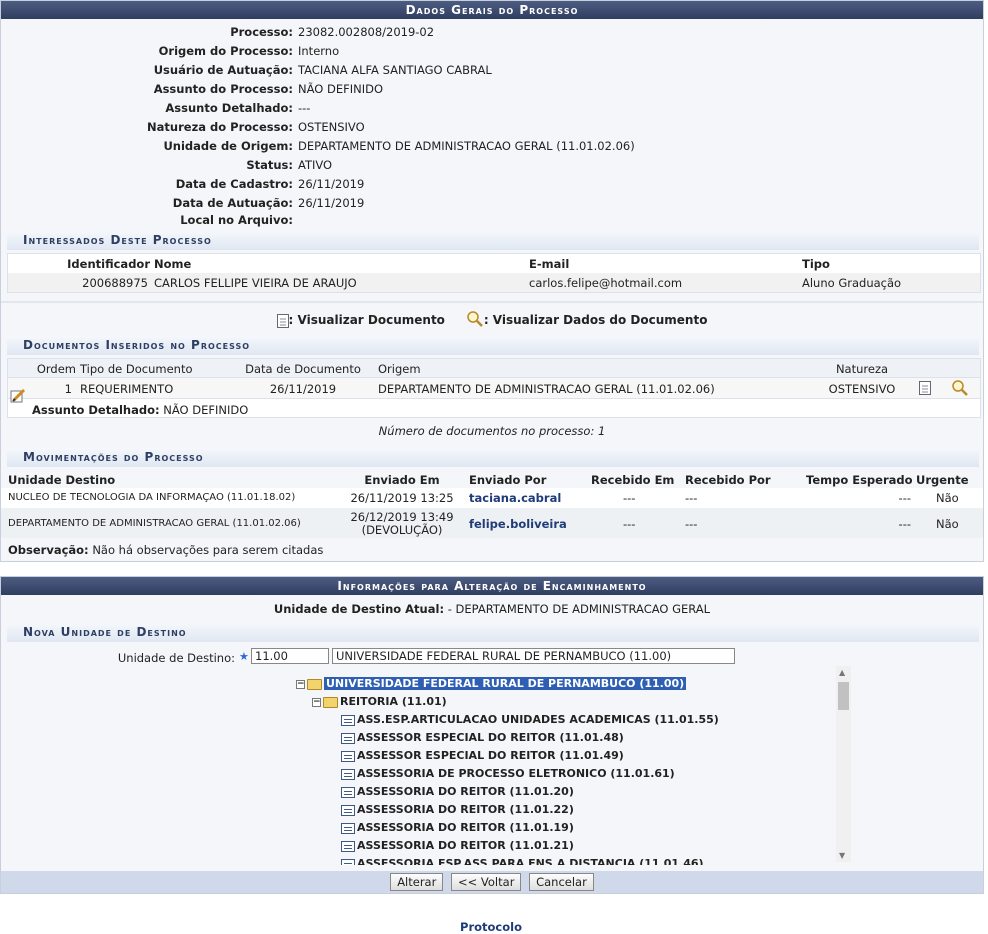 The width and height of the screenshot is (988, 934). What do you see at coordinates (960, 389) in the screenshot?
I see `view-document-data-icon` at bounding box center [960, 389].